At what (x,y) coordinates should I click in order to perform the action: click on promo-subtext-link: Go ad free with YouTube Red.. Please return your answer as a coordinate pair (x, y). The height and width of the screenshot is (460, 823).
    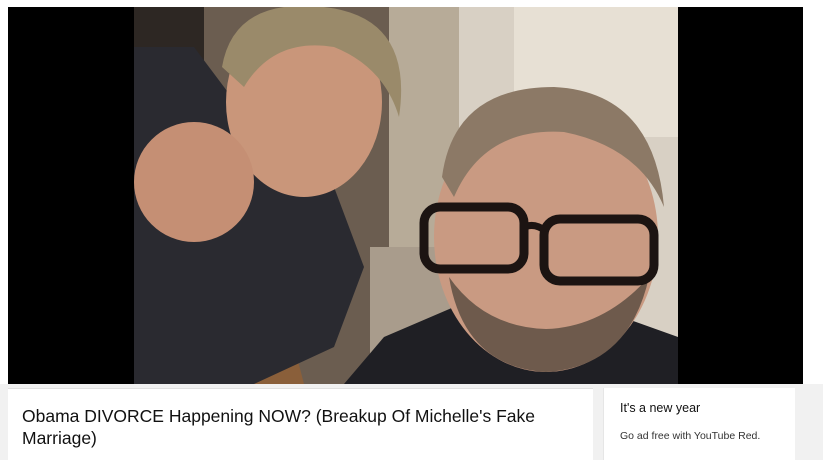
    Looking at the image, I should click on (707, 436).